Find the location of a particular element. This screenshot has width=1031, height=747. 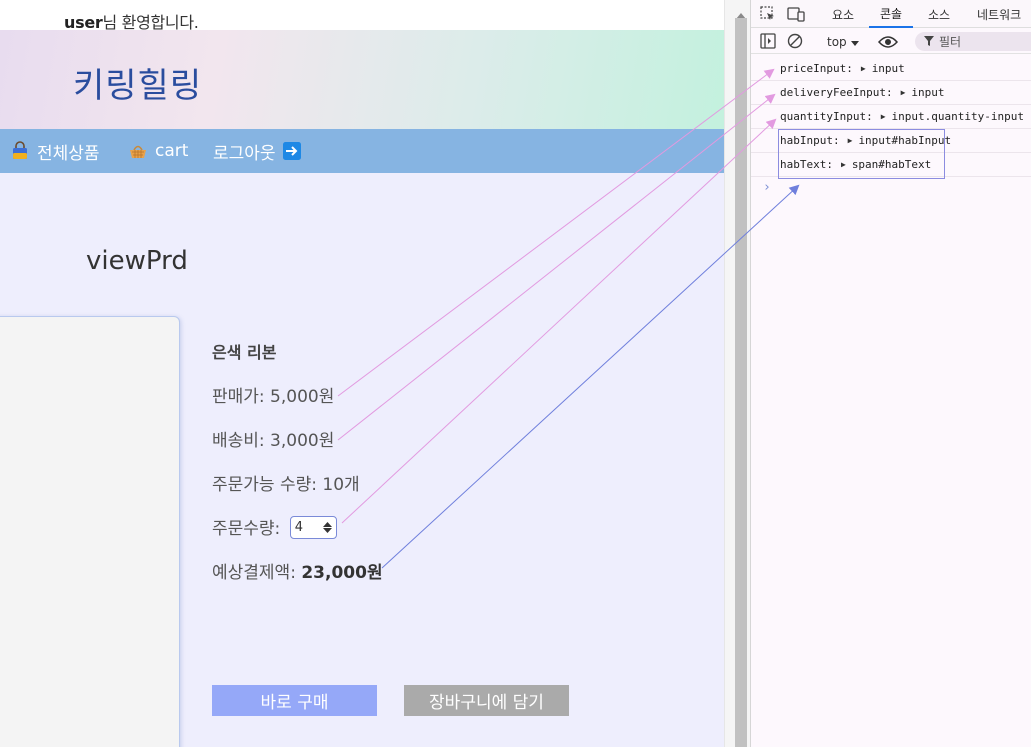

nav-logout: 로그아웃 is located at coordinates (257, 151).